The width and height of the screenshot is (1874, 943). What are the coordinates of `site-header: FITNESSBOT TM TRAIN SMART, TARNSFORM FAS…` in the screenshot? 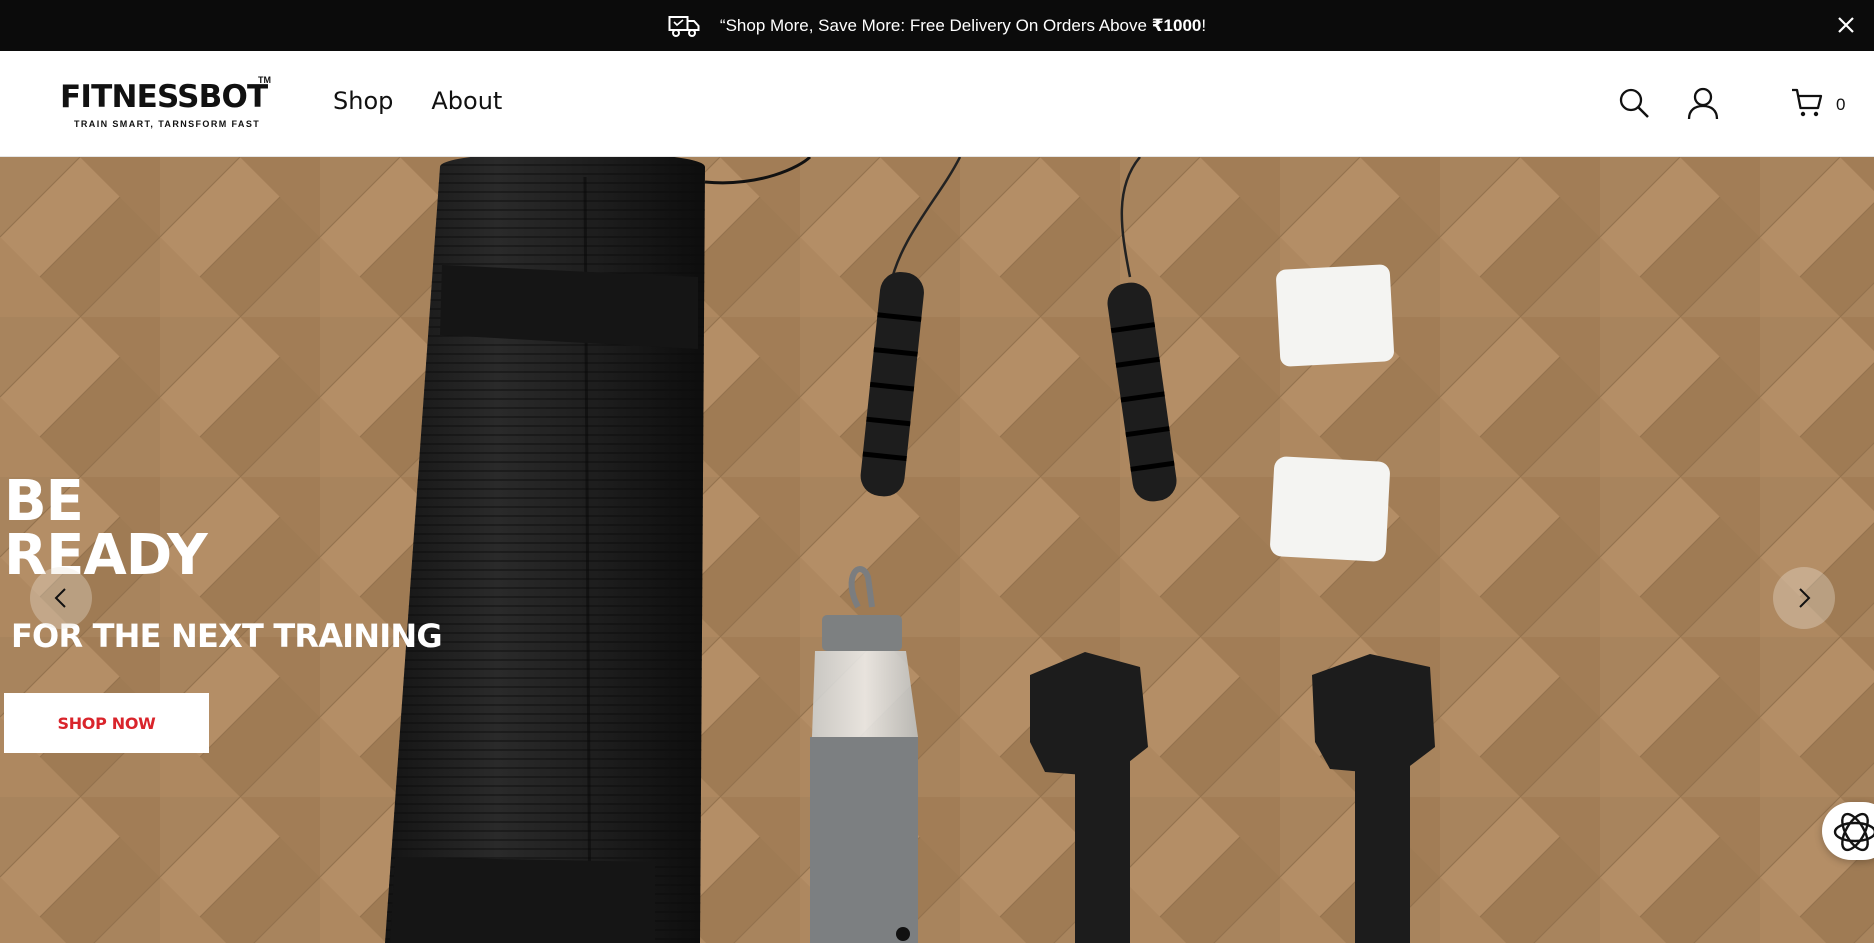 It's located at (937, 104).